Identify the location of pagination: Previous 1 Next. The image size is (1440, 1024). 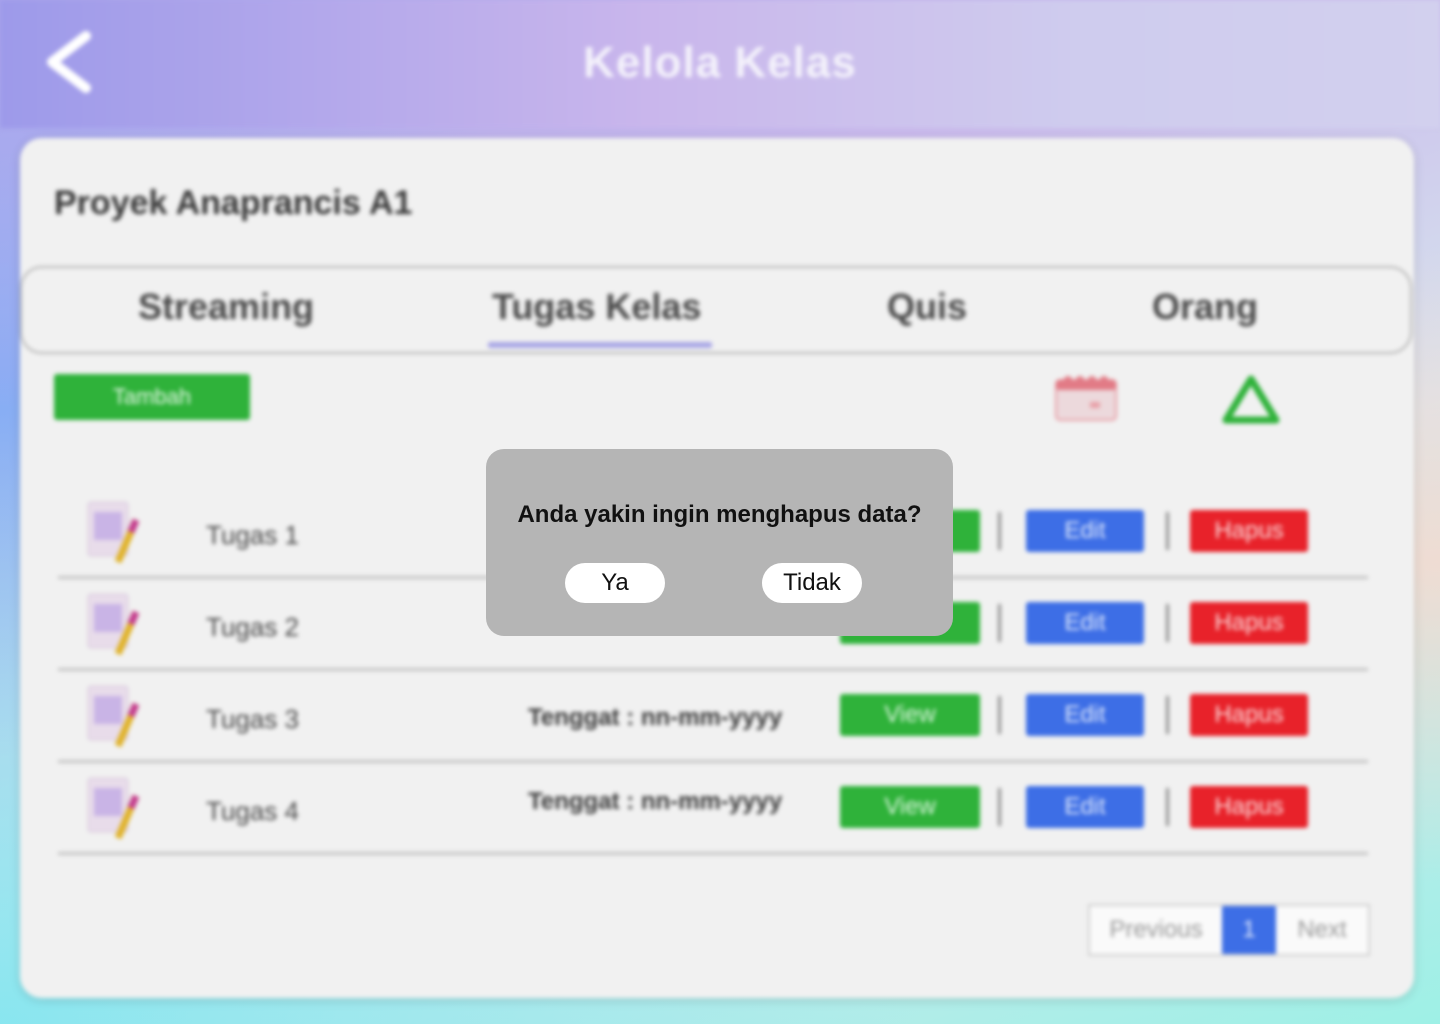
(1229, 930).